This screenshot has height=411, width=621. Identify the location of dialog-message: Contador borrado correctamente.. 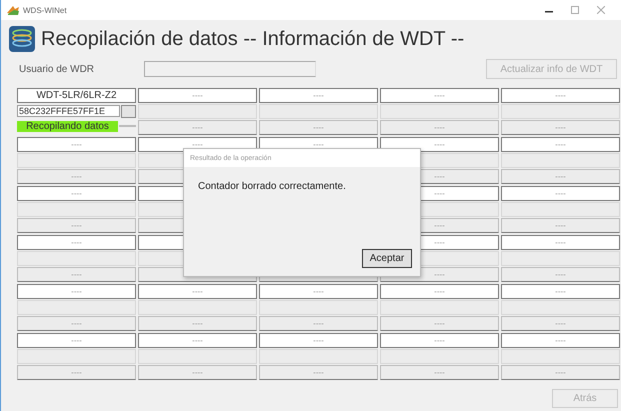
(272, 186).